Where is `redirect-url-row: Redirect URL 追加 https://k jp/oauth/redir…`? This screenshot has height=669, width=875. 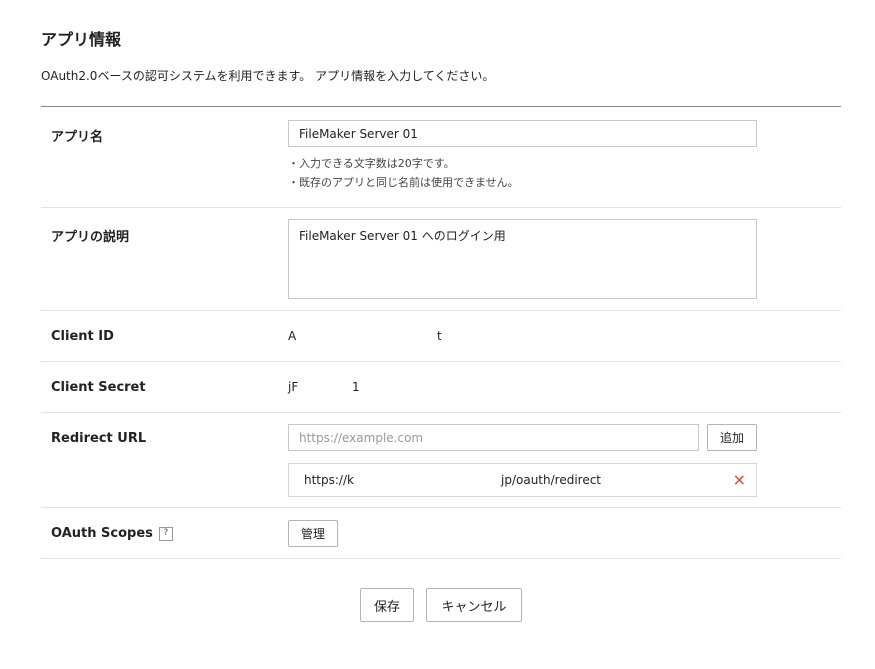 redirect-url-row: Redirect URL 追加 https://k jp/oauth/redir… is located at coordinates (441, 460).